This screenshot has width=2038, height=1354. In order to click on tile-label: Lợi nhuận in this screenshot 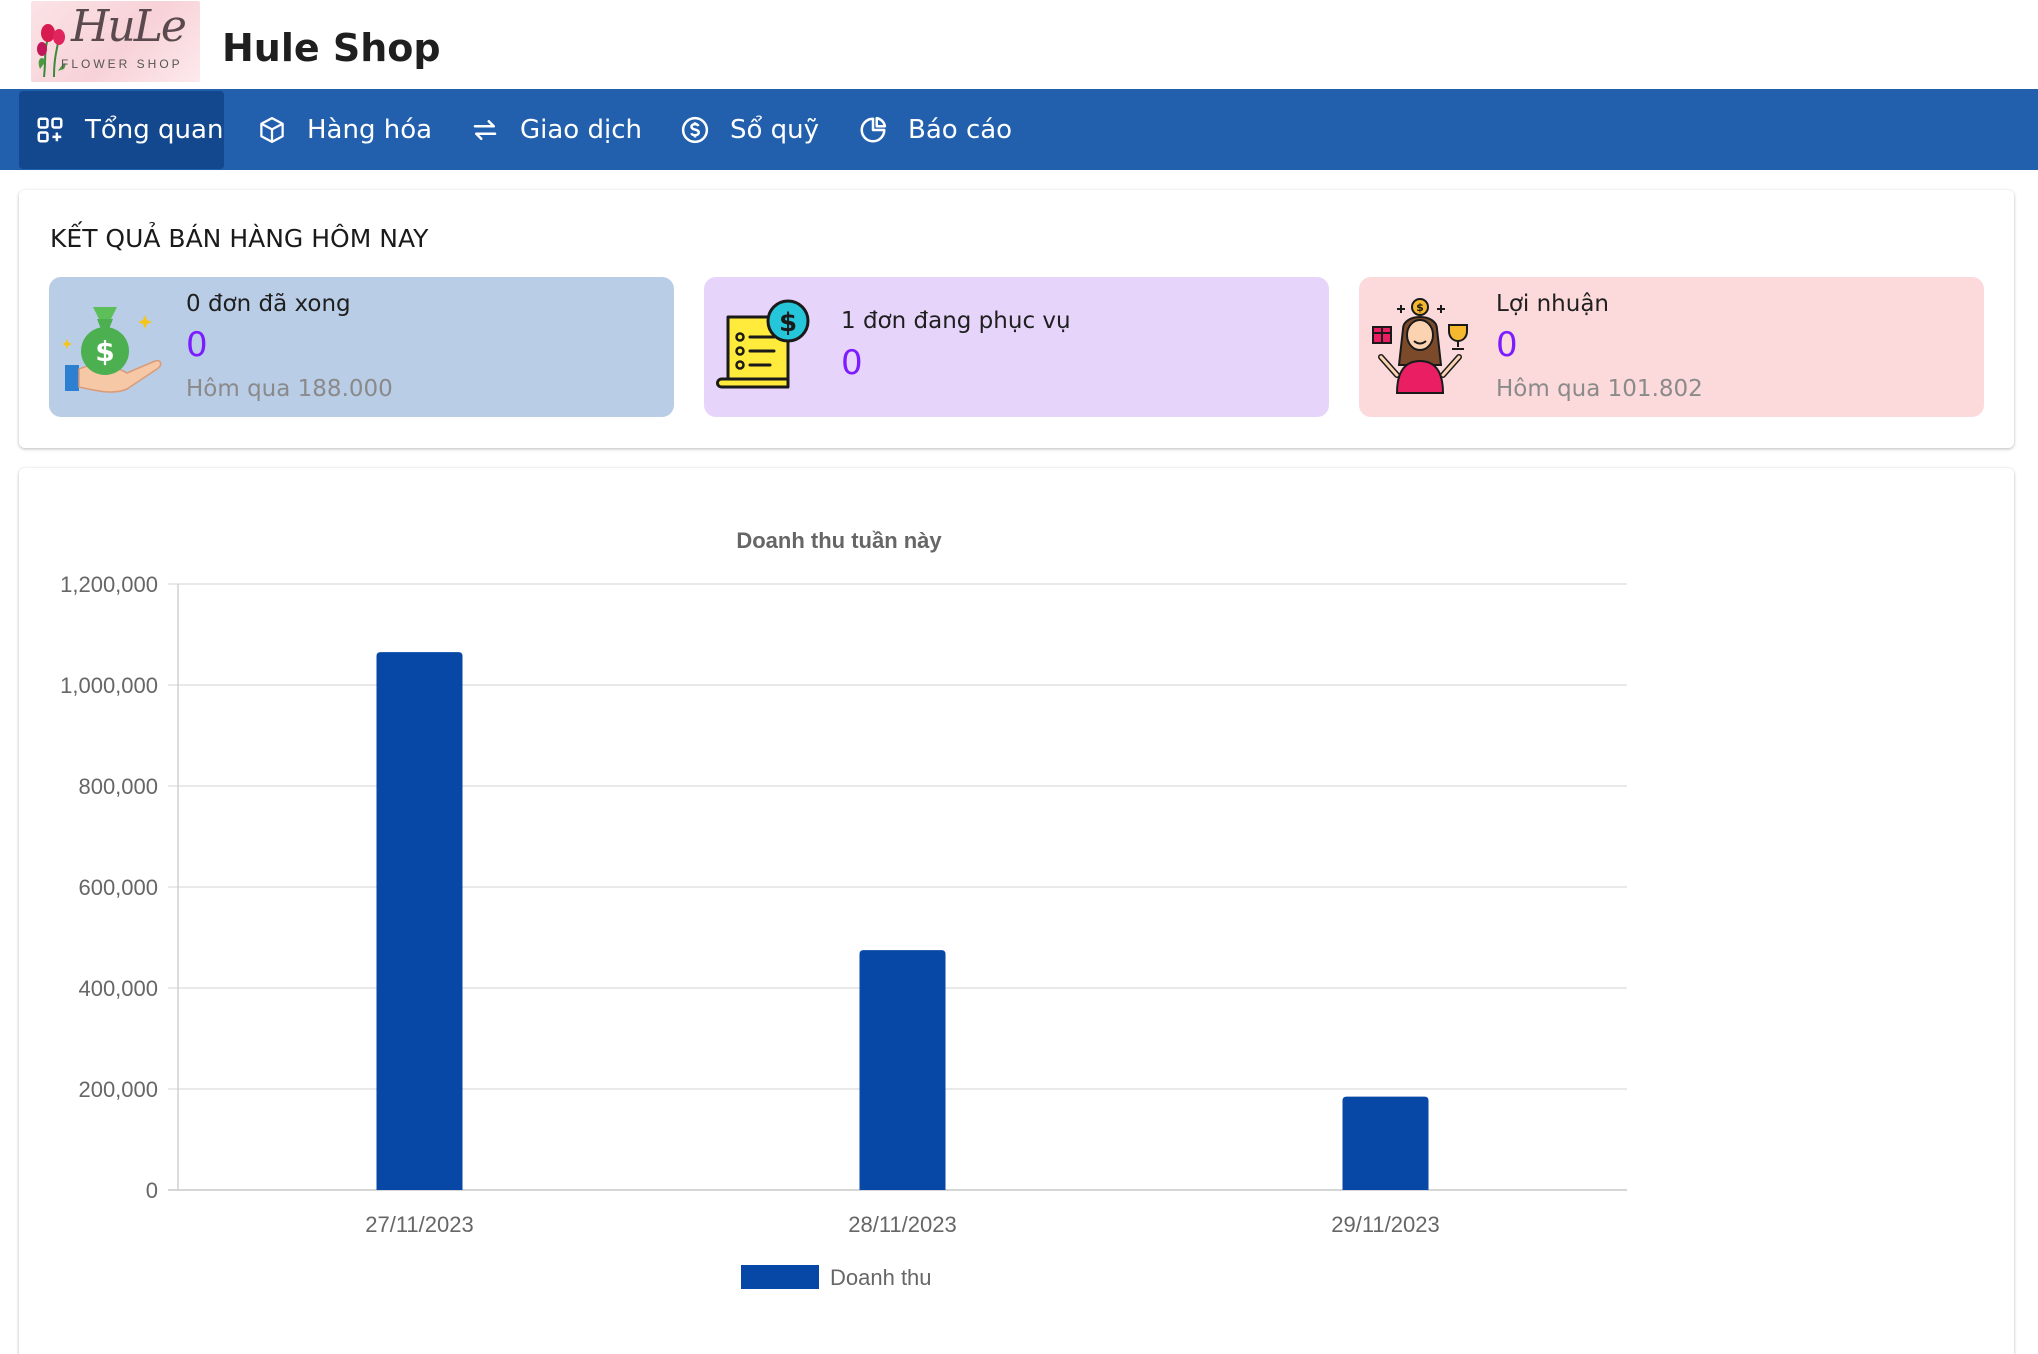, I will do `click(1552, 304)`.